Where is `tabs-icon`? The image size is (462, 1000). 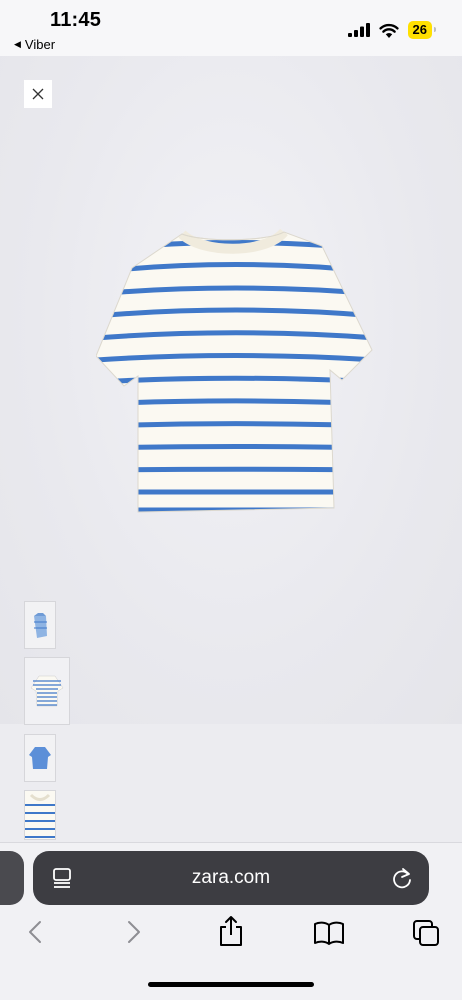 tabs-icon is located at coordinates (426, 933).